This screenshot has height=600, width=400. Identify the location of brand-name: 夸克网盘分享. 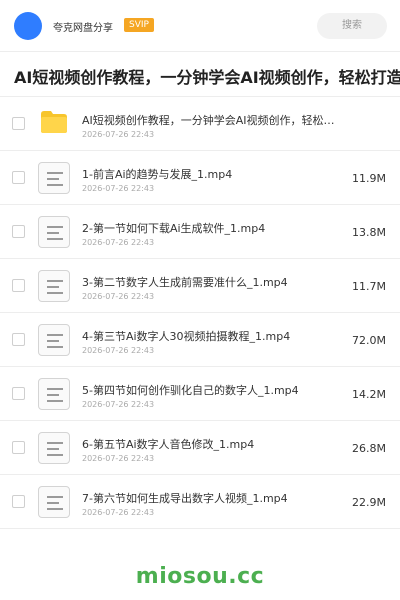
(83, 28).